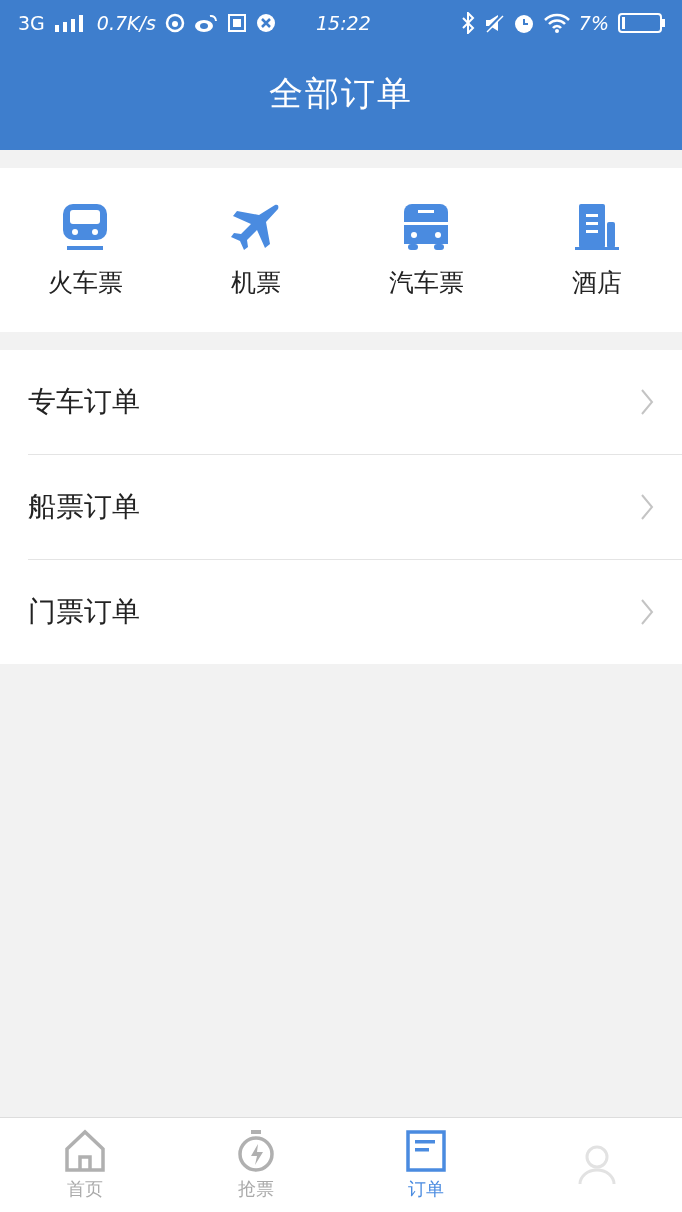  What do you see at coordinates (236, 23) in the screenshot?
I see `app-s-icon` at bounding box center [236, 23].